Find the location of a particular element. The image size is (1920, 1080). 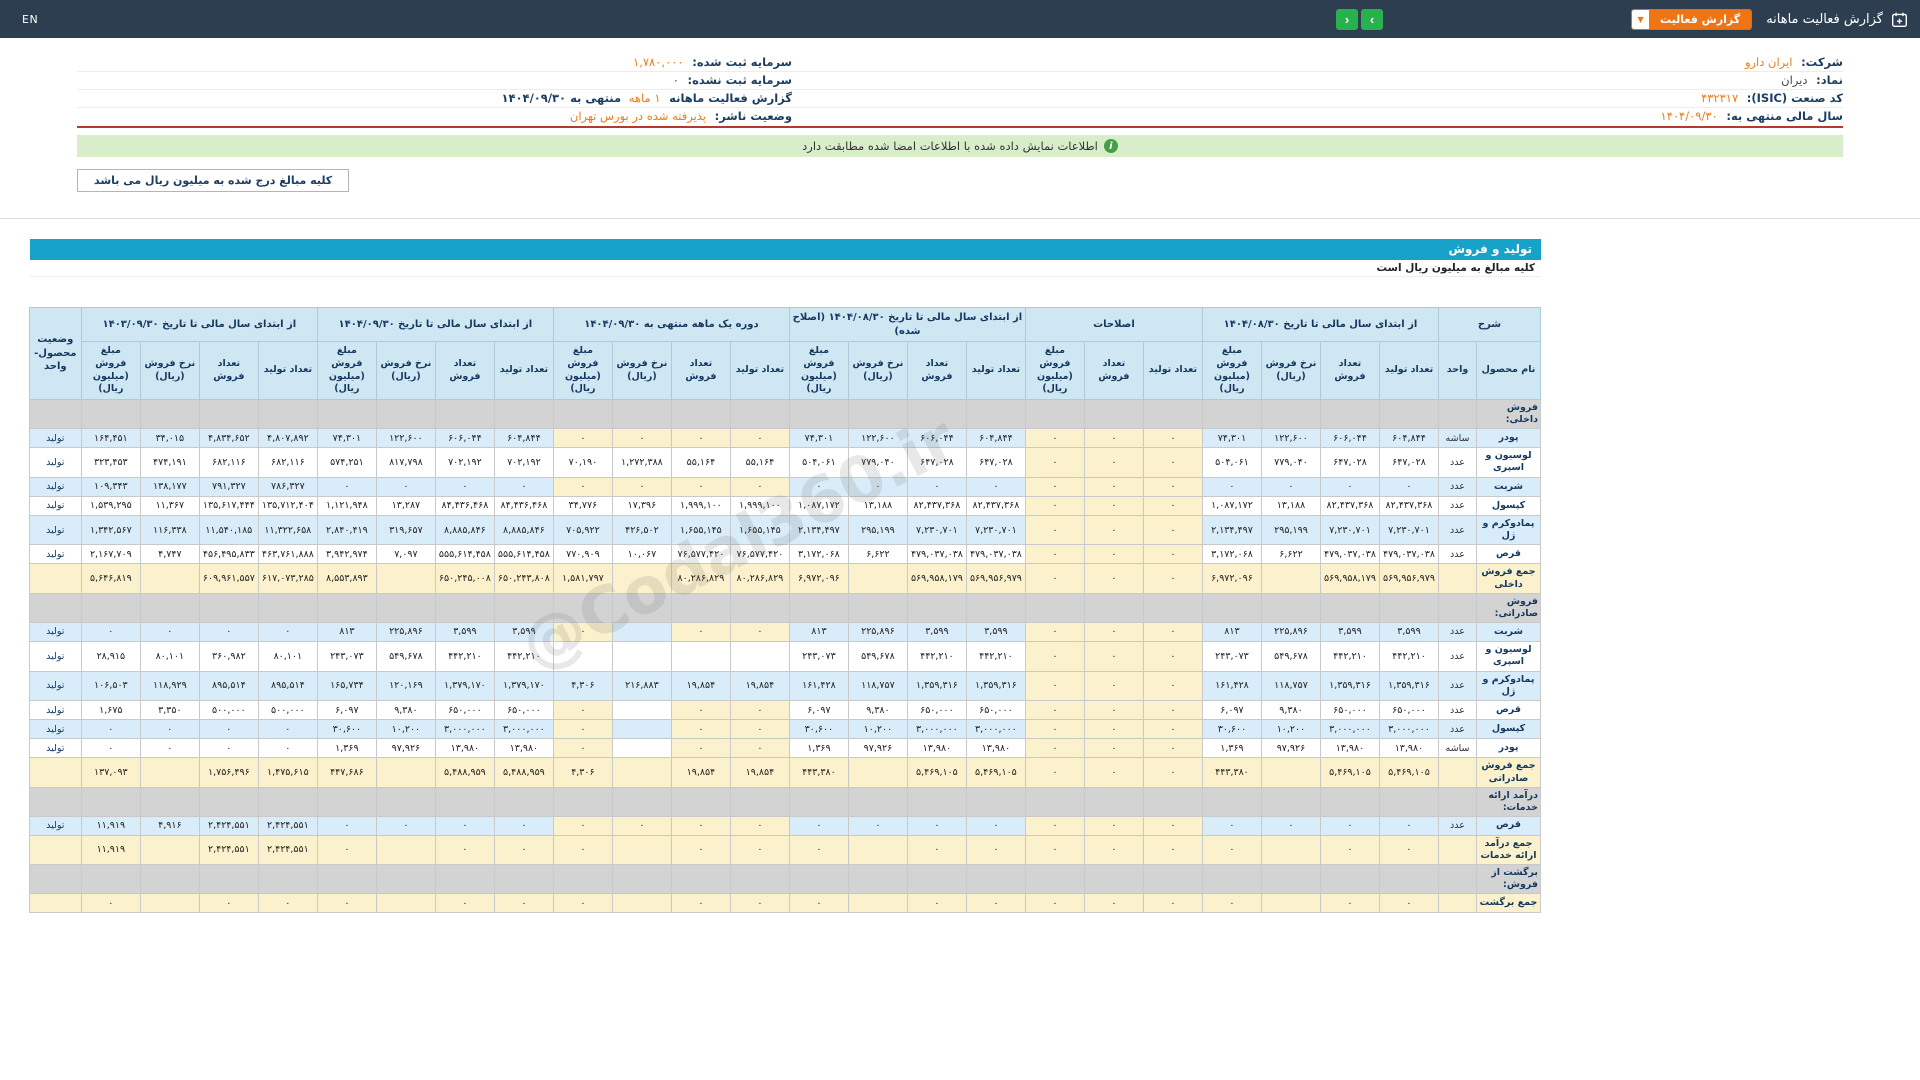

value-cell: ۱۱۸,۷۵۷ is located at coordinates (877, 686).